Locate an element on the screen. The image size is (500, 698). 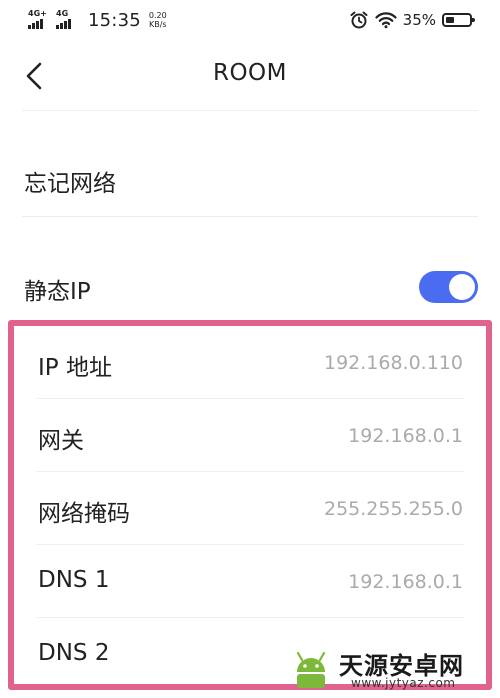
cellular-signal-1-icon: 4G+ is located at coordinates (39, 20).